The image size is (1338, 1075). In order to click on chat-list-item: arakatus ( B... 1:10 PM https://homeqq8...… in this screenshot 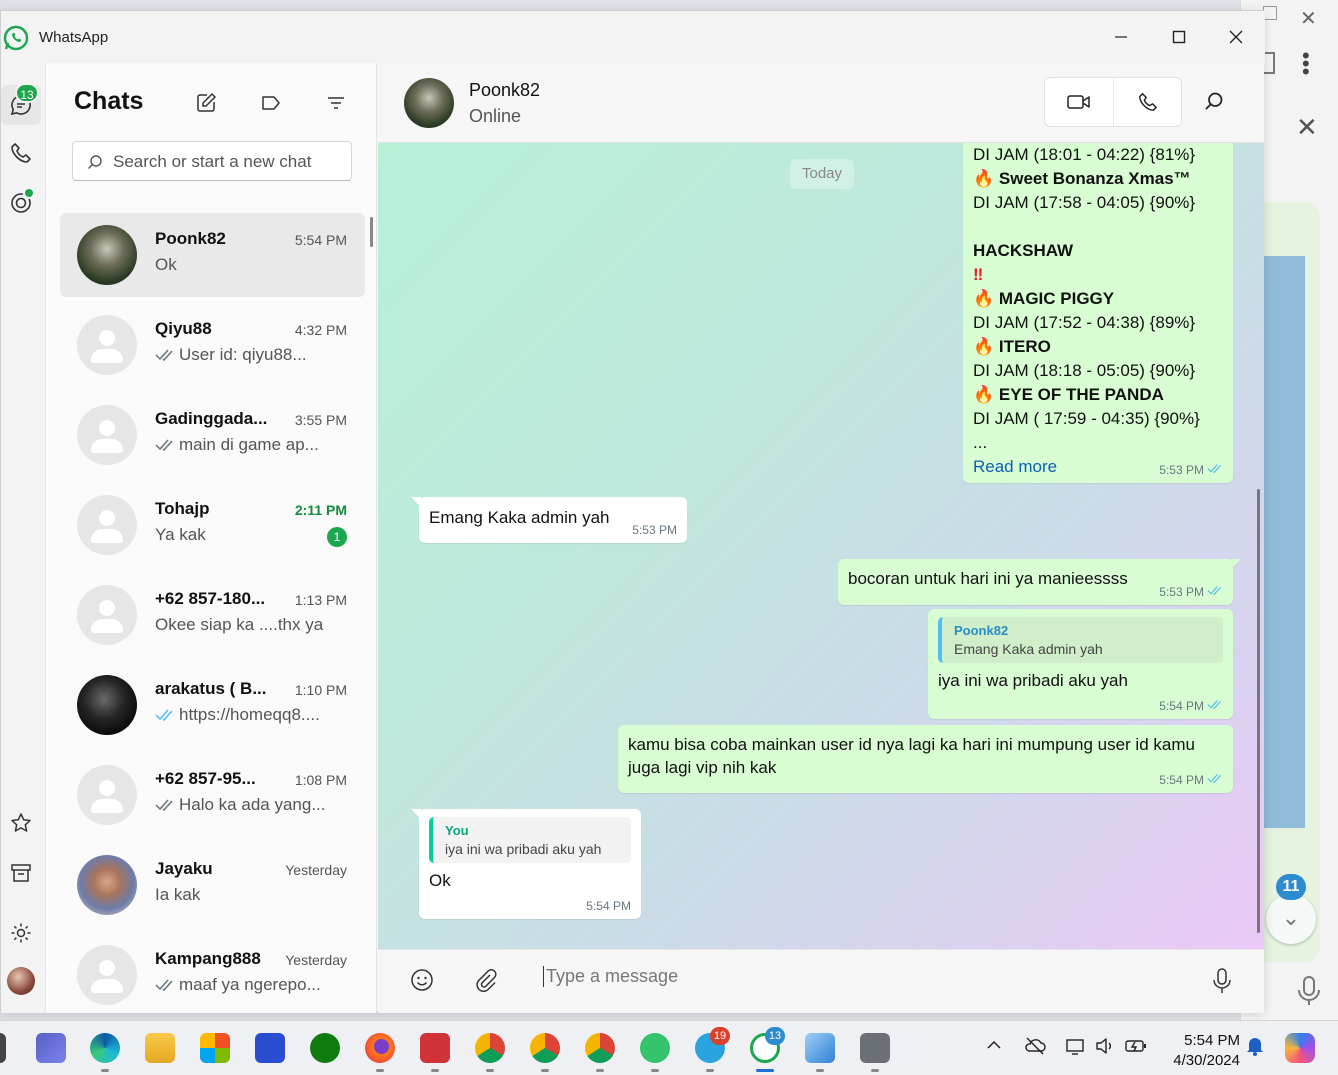, I will do `click(212, 705)`.